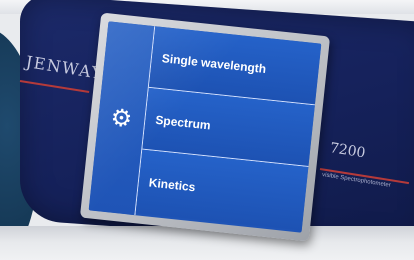  What do you see at coordinates (121, 118) in the screenshot?
I see `gear-icon: ⚙` at bounding box center [121, 118].